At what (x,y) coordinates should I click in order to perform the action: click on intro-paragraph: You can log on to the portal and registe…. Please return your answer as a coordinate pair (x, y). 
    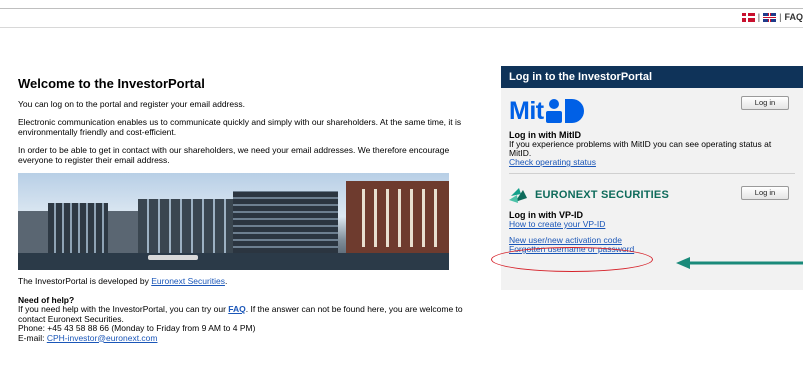
    Looking at the image, I should click on (131, 104).